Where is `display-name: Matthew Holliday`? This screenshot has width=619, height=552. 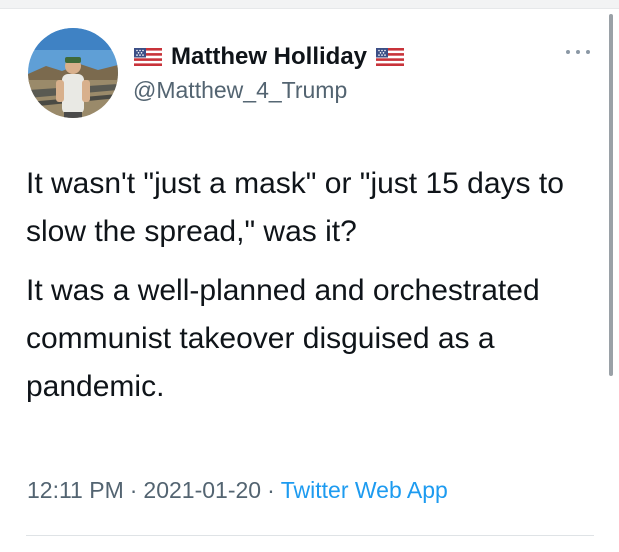
display-name: Matthew Holliday is located at coordinates (269, 57).